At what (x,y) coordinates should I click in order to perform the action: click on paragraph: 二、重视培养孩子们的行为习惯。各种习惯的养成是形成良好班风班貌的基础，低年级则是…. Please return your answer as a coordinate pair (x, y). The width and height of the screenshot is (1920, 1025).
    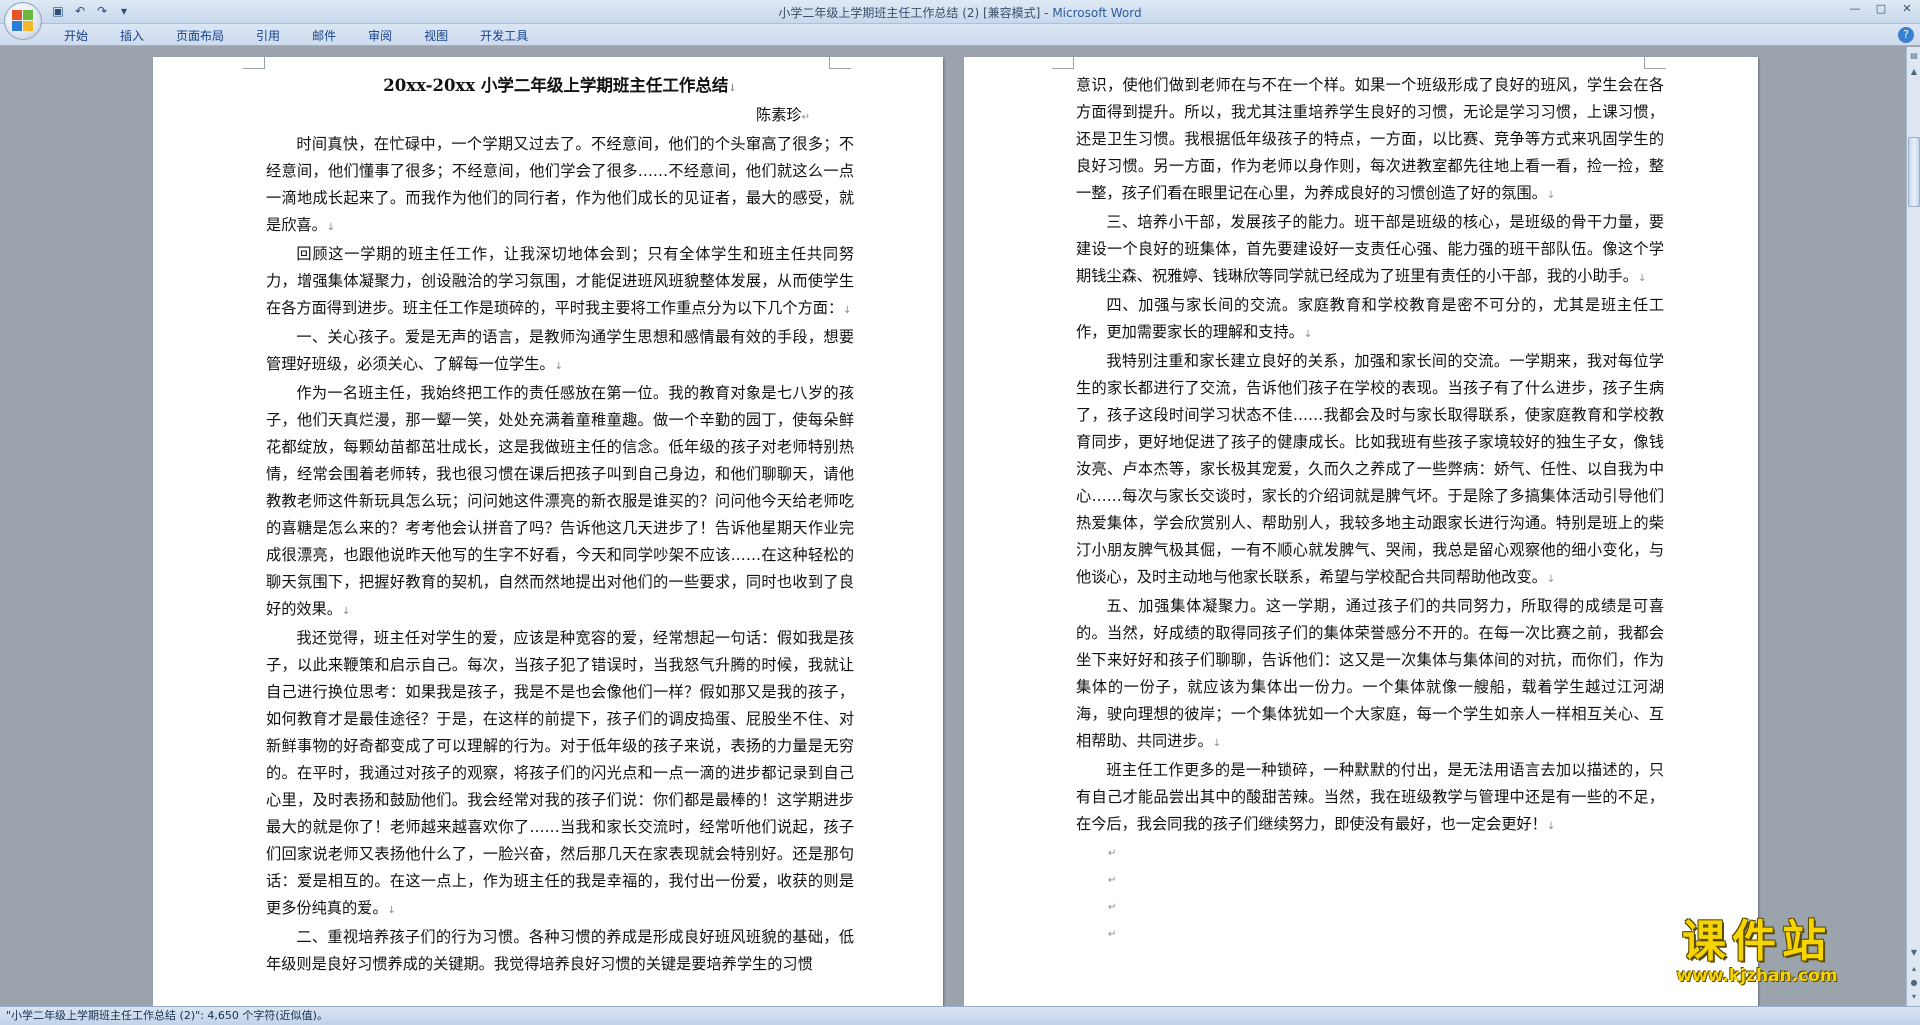
    Looking at the image, I should click on (560, 950).